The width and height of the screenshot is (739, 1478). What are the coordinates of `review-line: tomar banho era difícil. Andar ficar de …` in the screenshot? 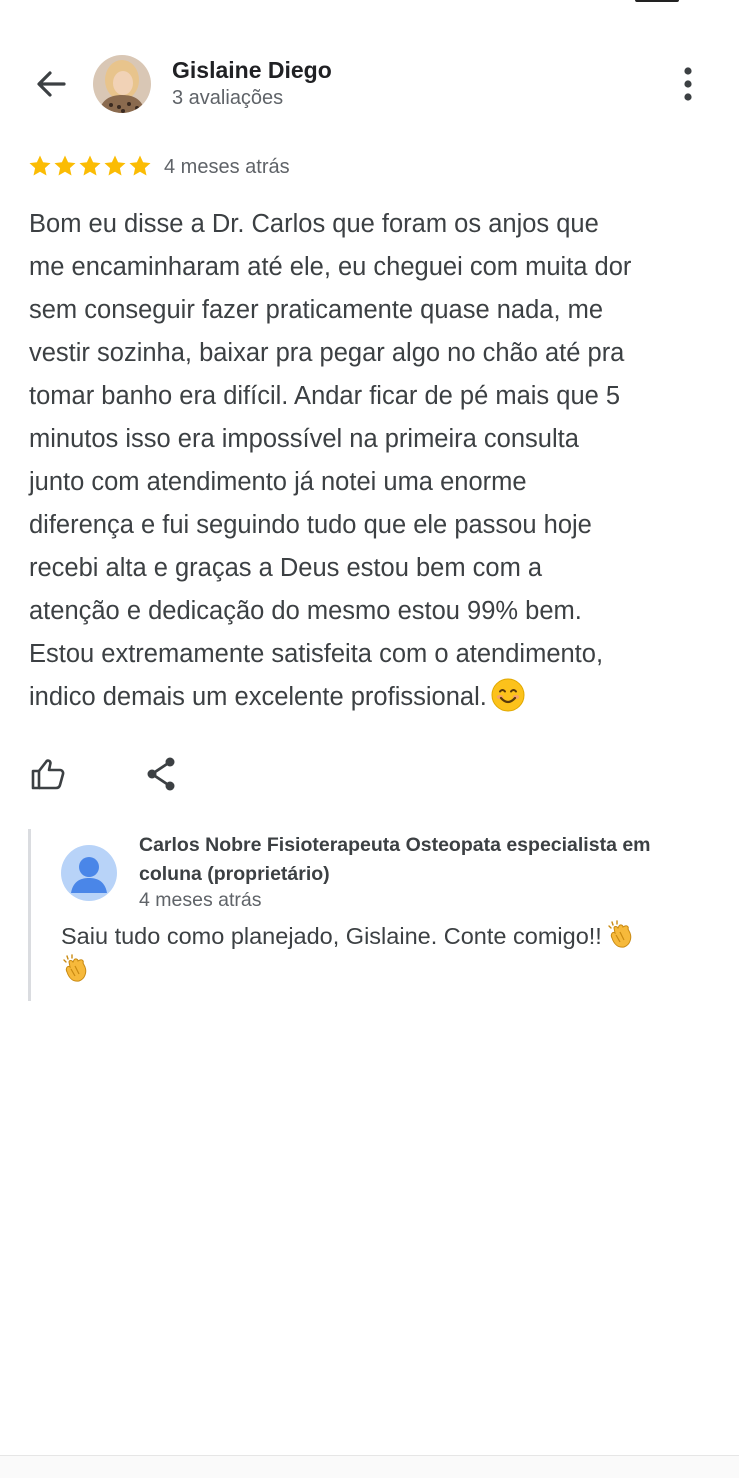 It's located at (325, 396).